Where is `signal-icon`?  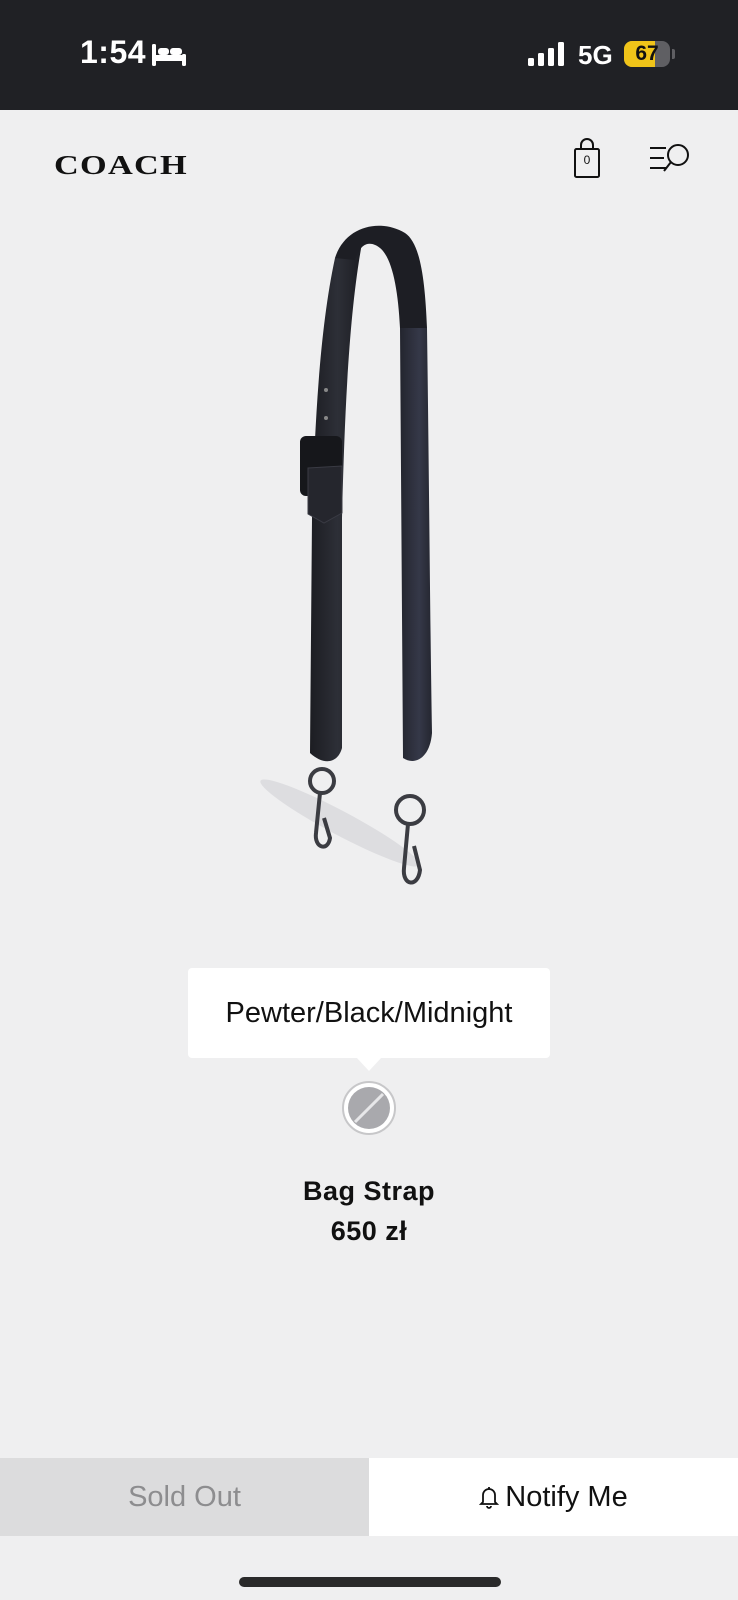
signal-icon is located at coordinates (546, 54).